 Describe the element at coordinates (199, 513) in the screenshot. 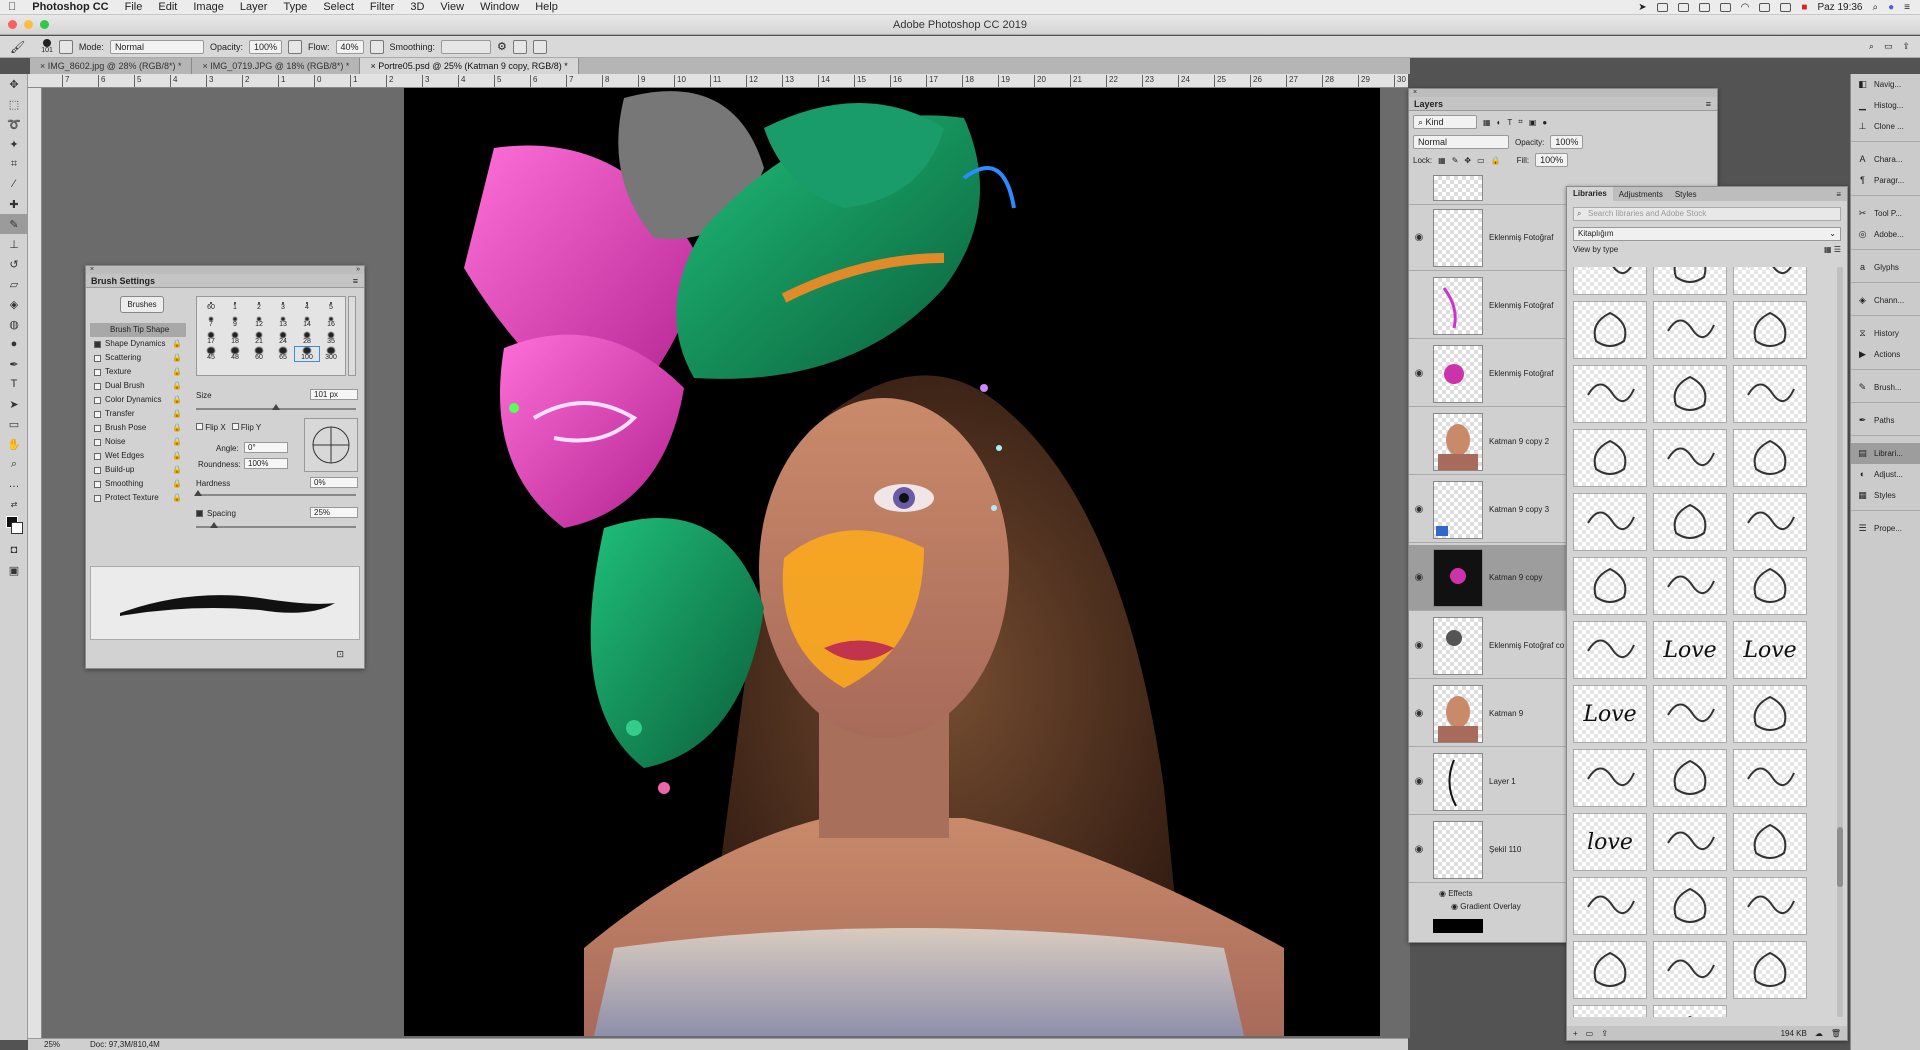

I see `spacing-checkbox` at that location.